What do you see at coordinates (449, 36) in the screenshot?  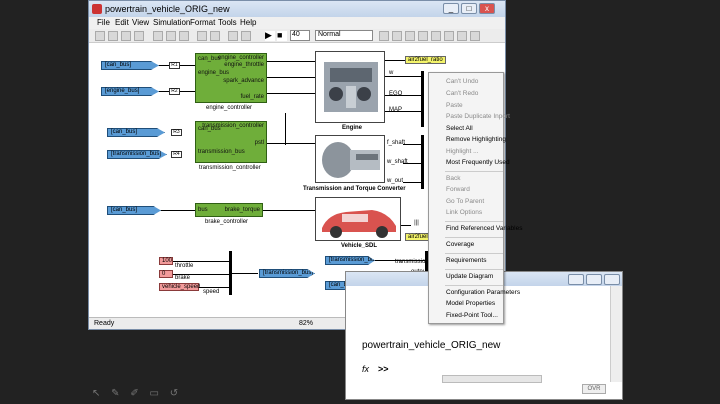 I see `stateflow-icon` at bounding box center [449, 36].